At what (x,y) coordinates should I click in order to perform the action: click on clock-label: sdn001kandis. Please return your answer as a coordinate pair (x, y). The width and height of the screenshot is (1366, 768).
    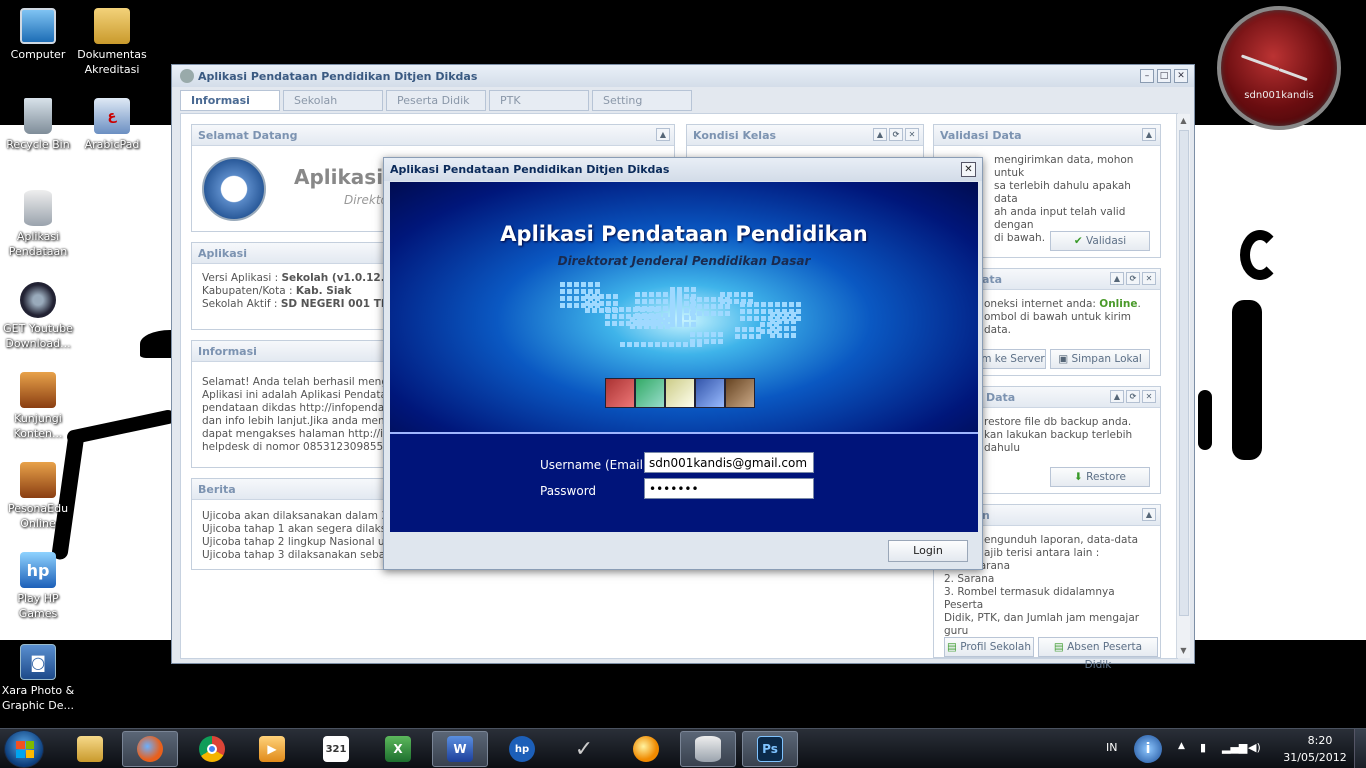
    Looking at the image, I should click on (1279, 95).